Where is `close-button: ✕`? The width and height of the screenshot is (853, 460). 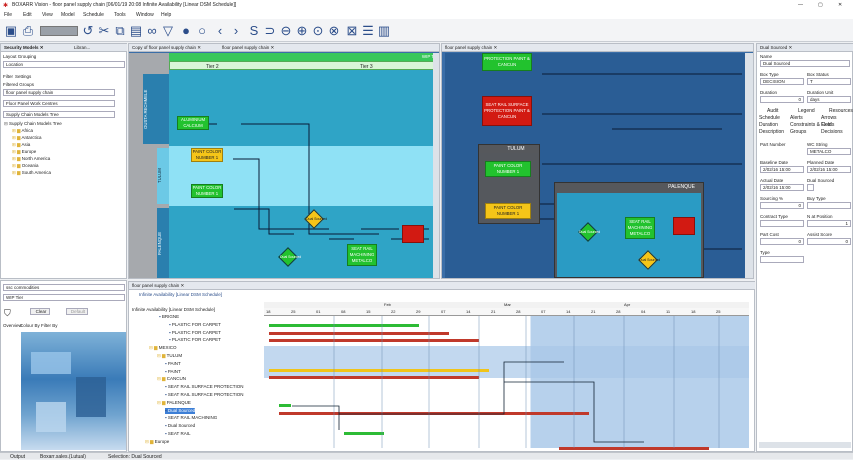 close-button: ✕ is located at coordinates (840, 5).